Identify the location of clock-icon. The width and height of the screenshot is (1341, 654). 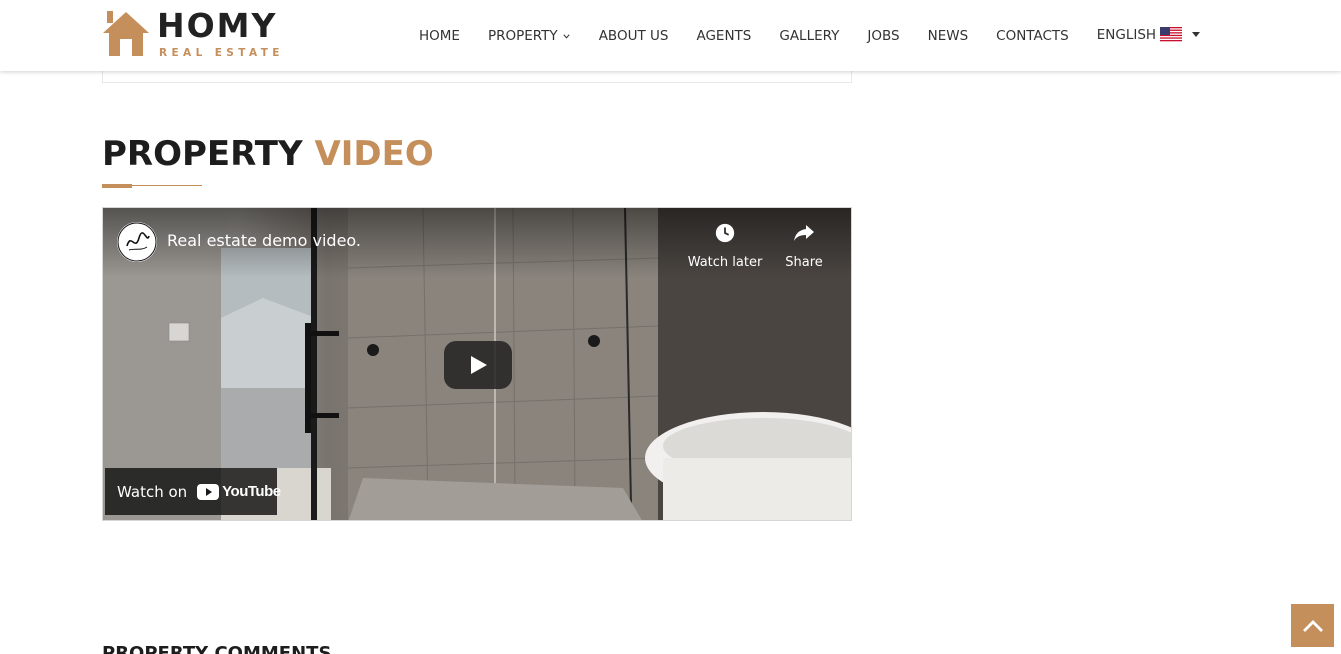
(725, 233).